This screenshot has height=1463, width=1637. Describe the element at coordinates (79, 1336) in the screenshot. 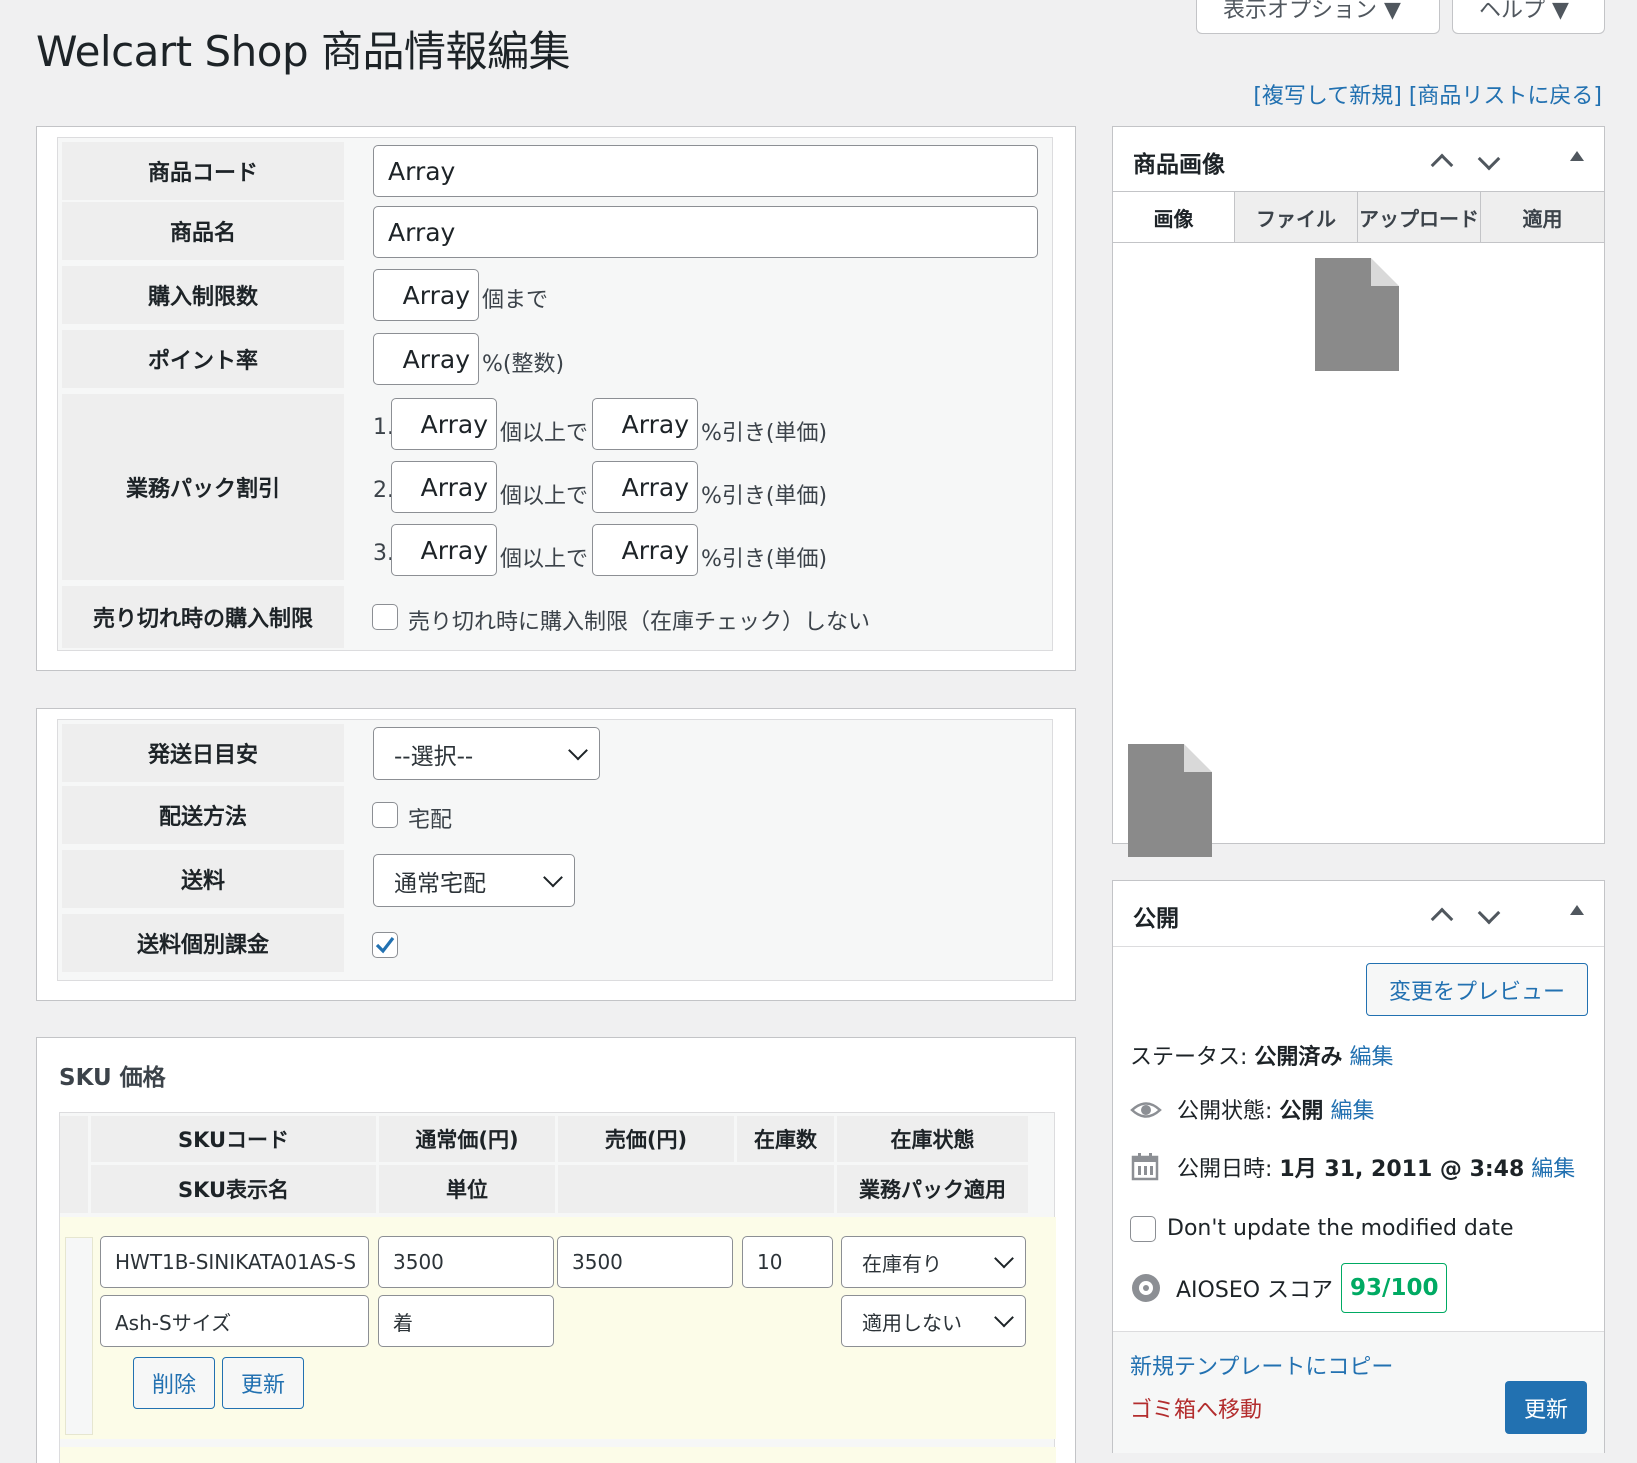

I see `sku-row-handle` at that location.